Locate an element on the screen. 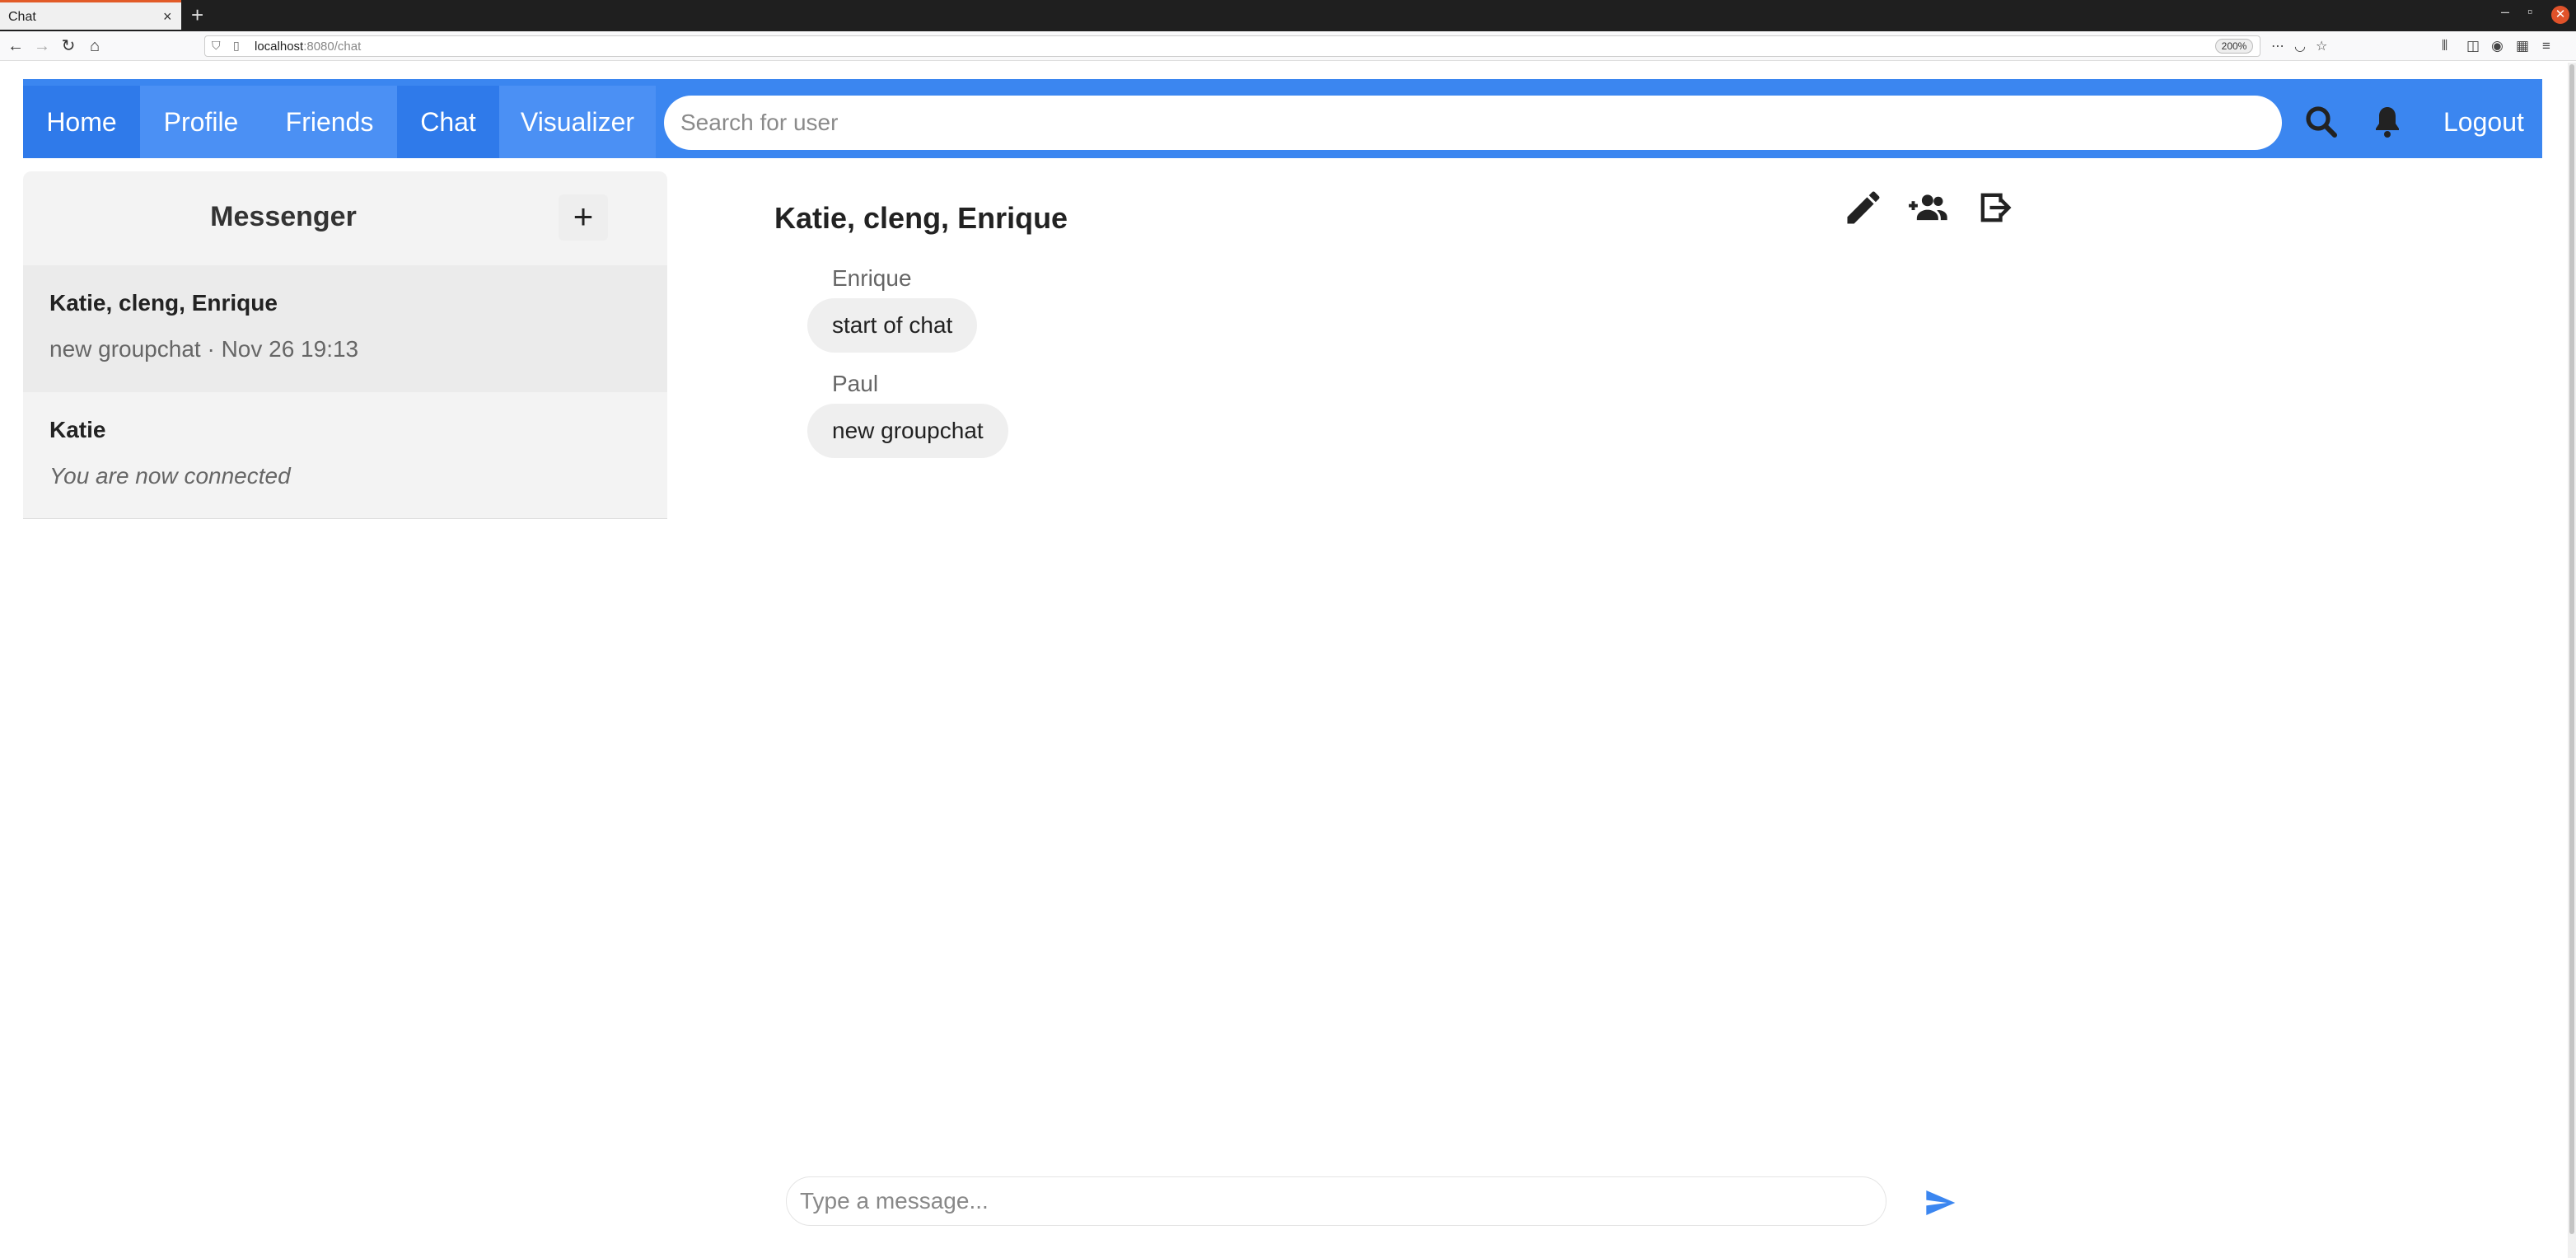 The width and height of the screenshot is (2576, 1258). chat-title: Katie, cleng, Enrique is located at coordinates (921, 218).